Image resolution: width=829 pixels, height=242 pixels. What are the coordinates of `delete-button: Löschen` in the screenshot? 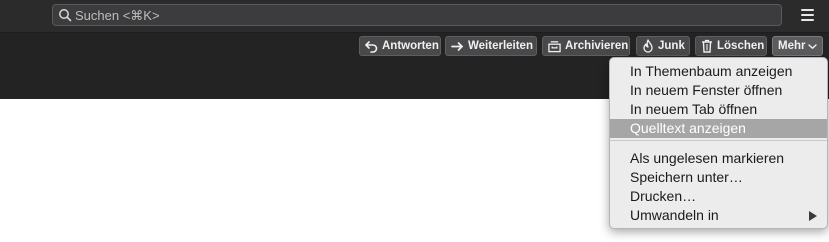 It's located at (731, 46).